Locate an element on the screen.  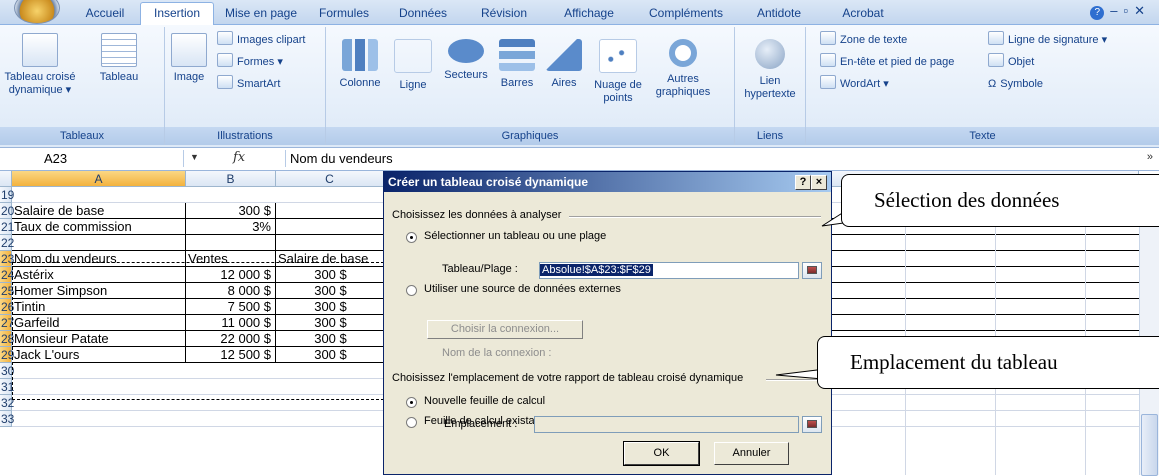
row-header: 31 is located at coordinates (7, 387).